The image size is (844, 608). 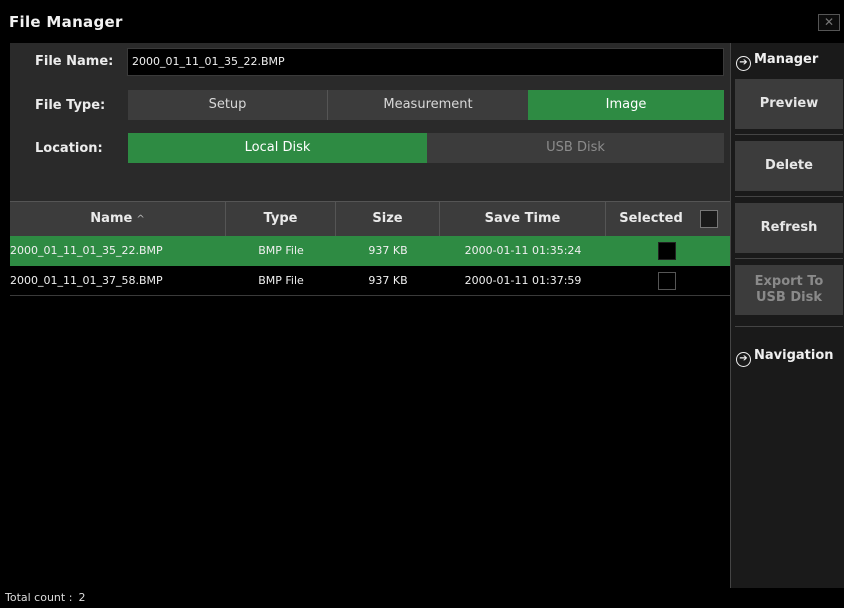 I want to click on column-header-save-time: Save Time, so click(x=523, y=219).